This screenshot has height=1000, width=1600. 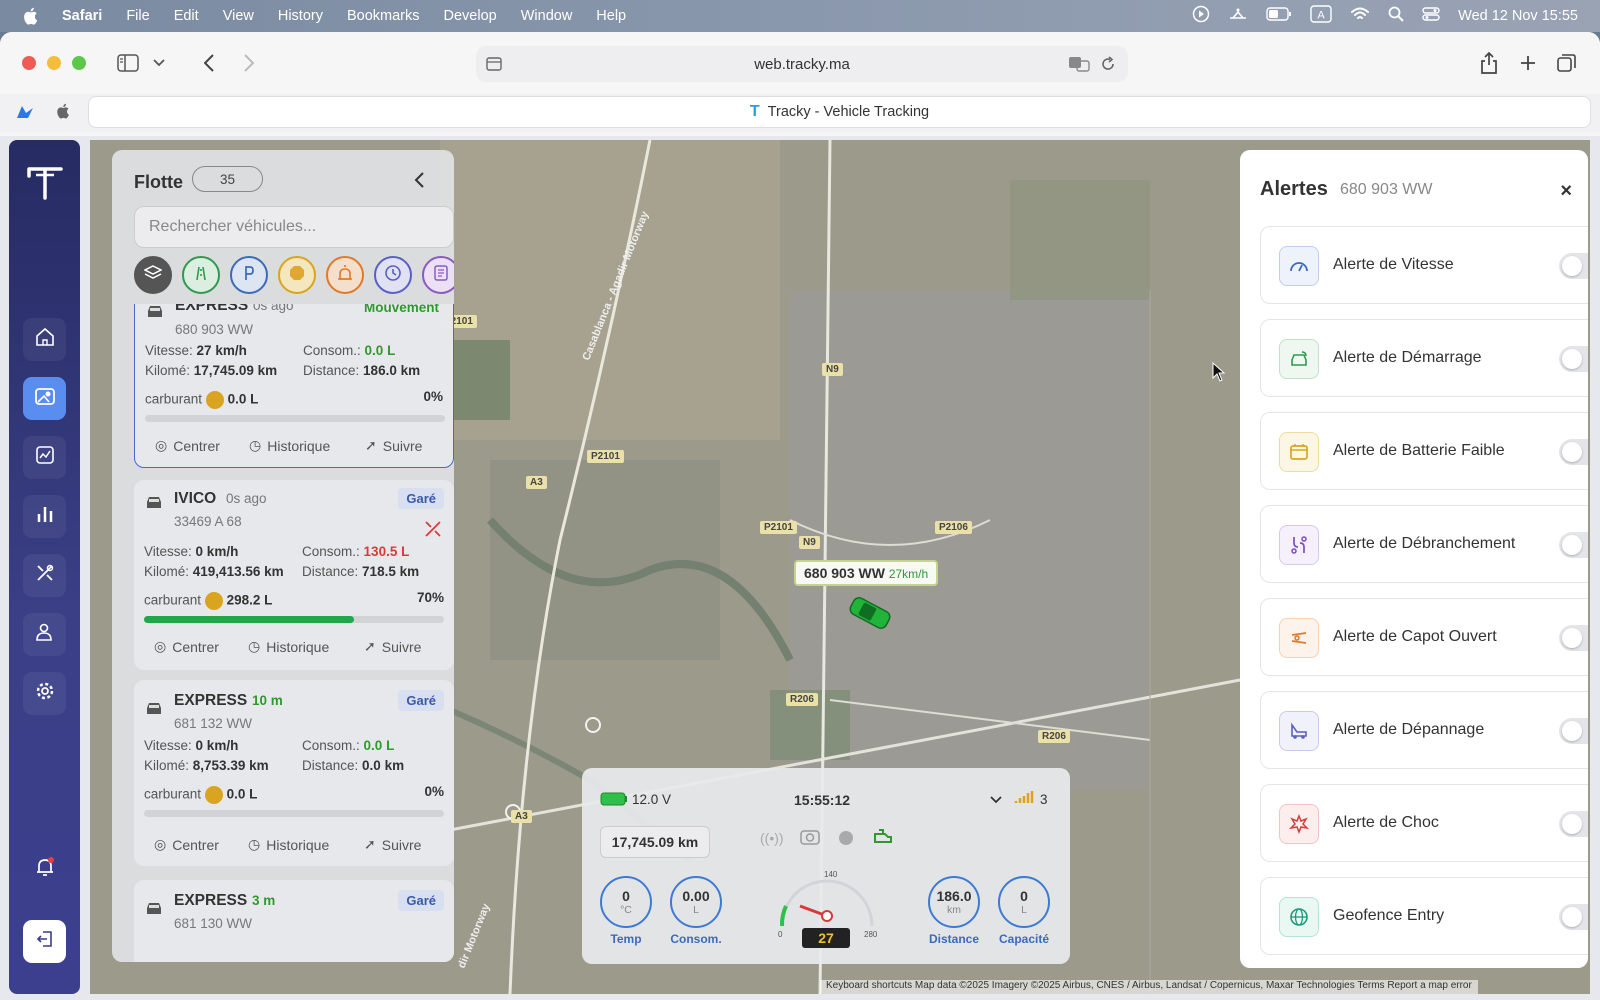 I want to click on alert-toggle-towing, so click(x=1573, y=731).